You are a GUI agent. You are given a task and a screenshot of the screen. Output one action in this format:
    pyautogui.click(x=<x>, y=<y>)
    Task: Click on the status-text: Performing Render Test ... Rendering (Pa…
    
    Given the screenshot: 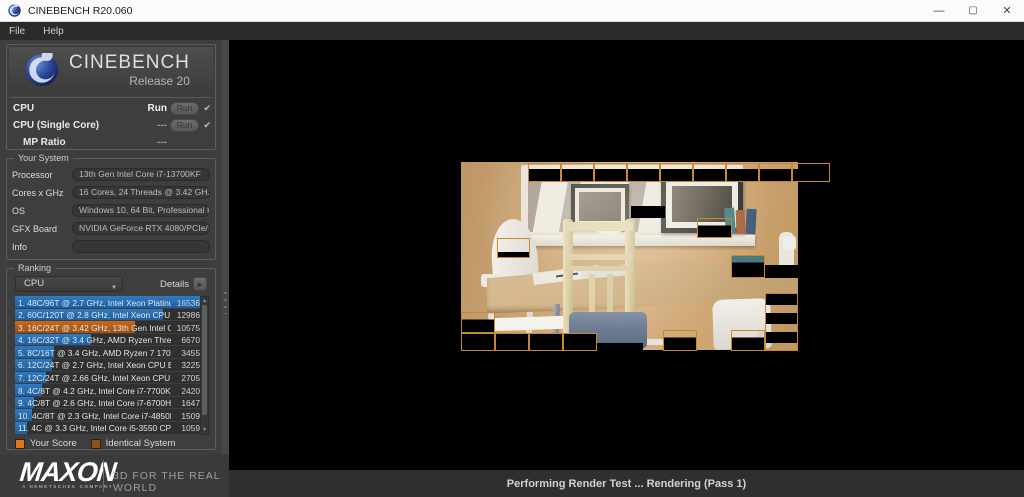 What is the action you would take?
    pyautogui.click(x=626, y=483)
    